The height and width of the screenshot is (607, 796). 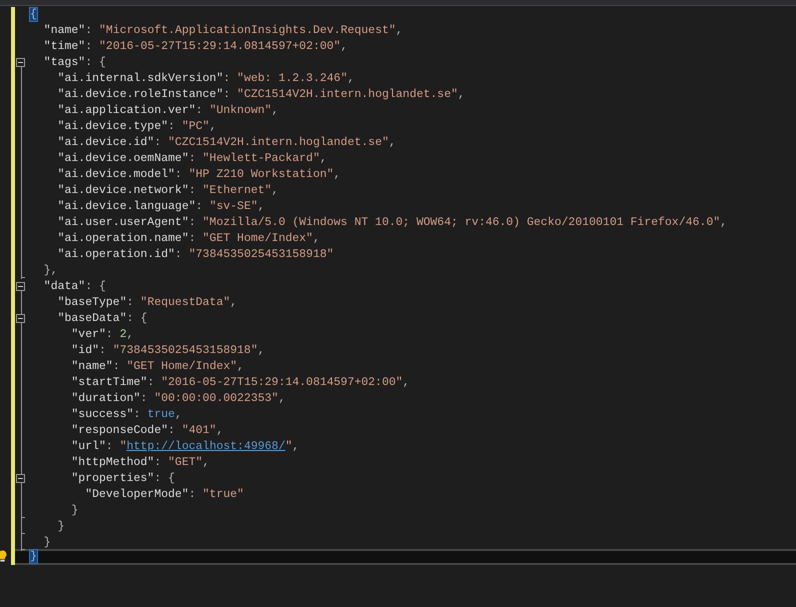 I want to click on code-line: "url": "http://localhost:49968/",, so click(x=185, y=447).